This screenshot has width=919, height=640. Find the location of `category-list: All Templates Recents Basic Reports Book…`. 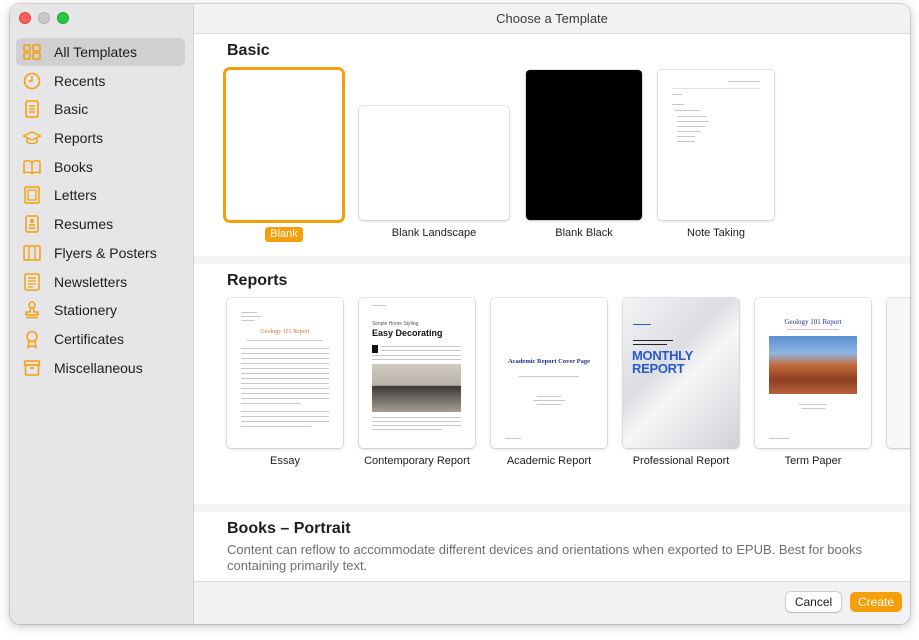

category-list: All Templates Recents Basic Reports Book… is located at coordinates (100, 210).